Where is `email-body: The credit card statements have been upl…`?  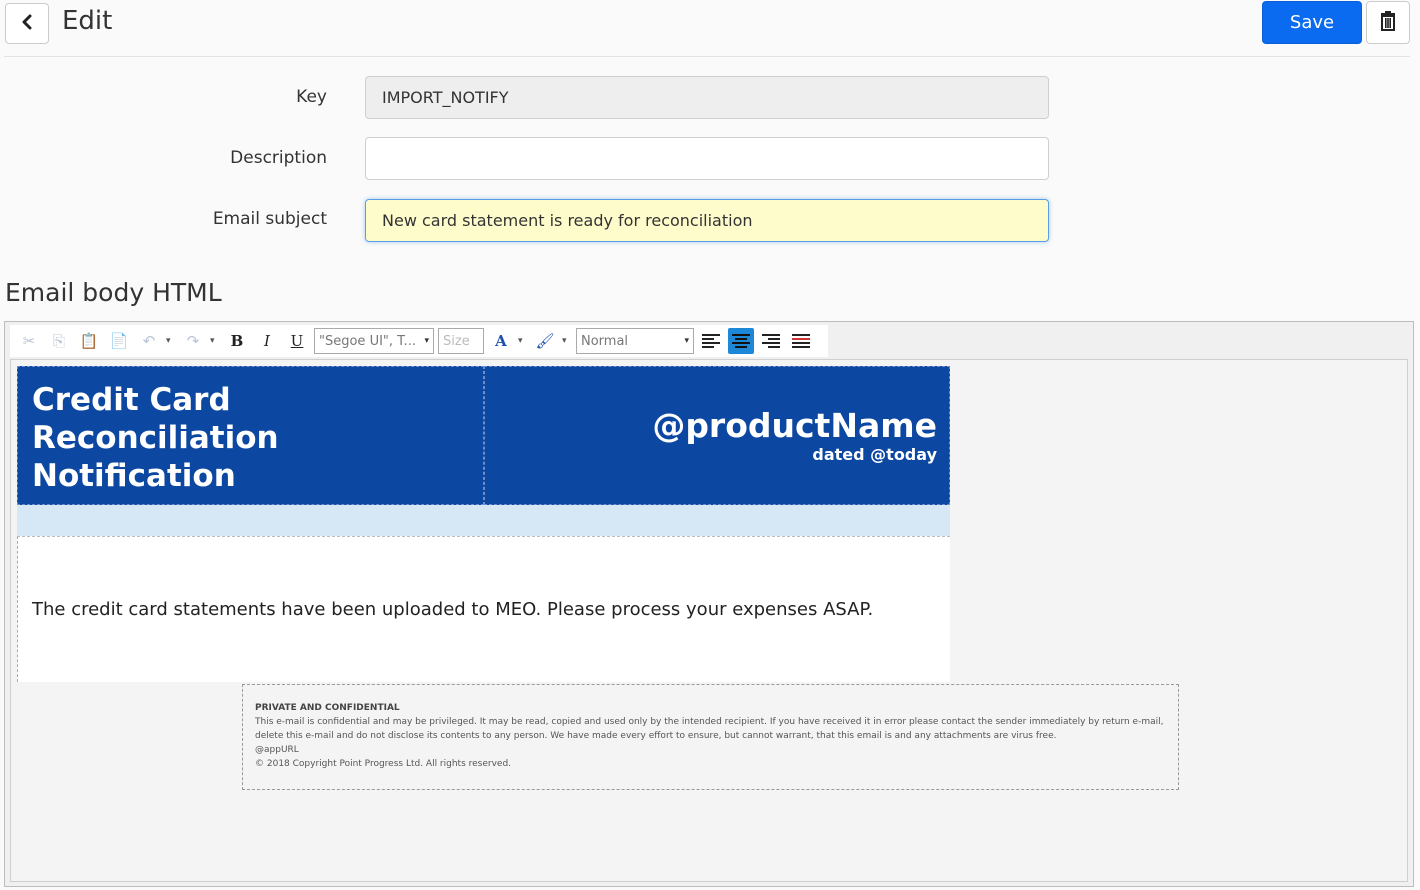
email-body: The credit card statements have been upl… is located at coordinates (483, 609).